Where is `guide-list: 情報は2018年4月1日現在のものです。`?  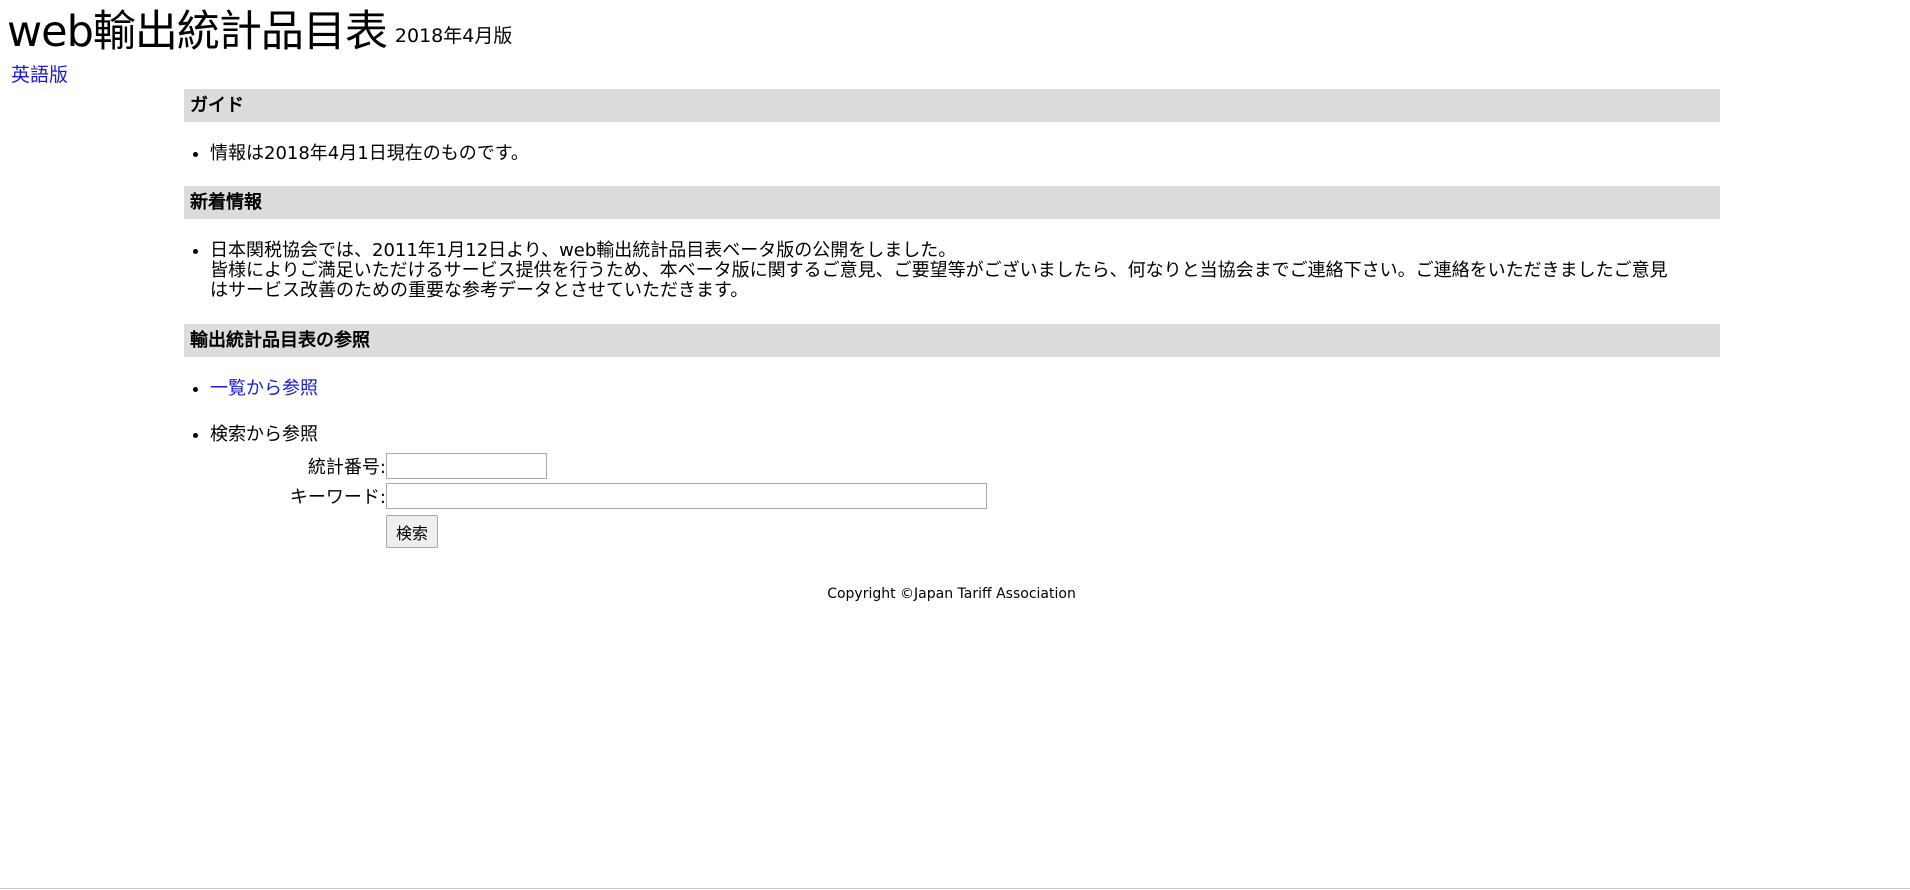
guide-list: 情報は2018年4月1日現在のものです。 is located at coordinates (952, 154).